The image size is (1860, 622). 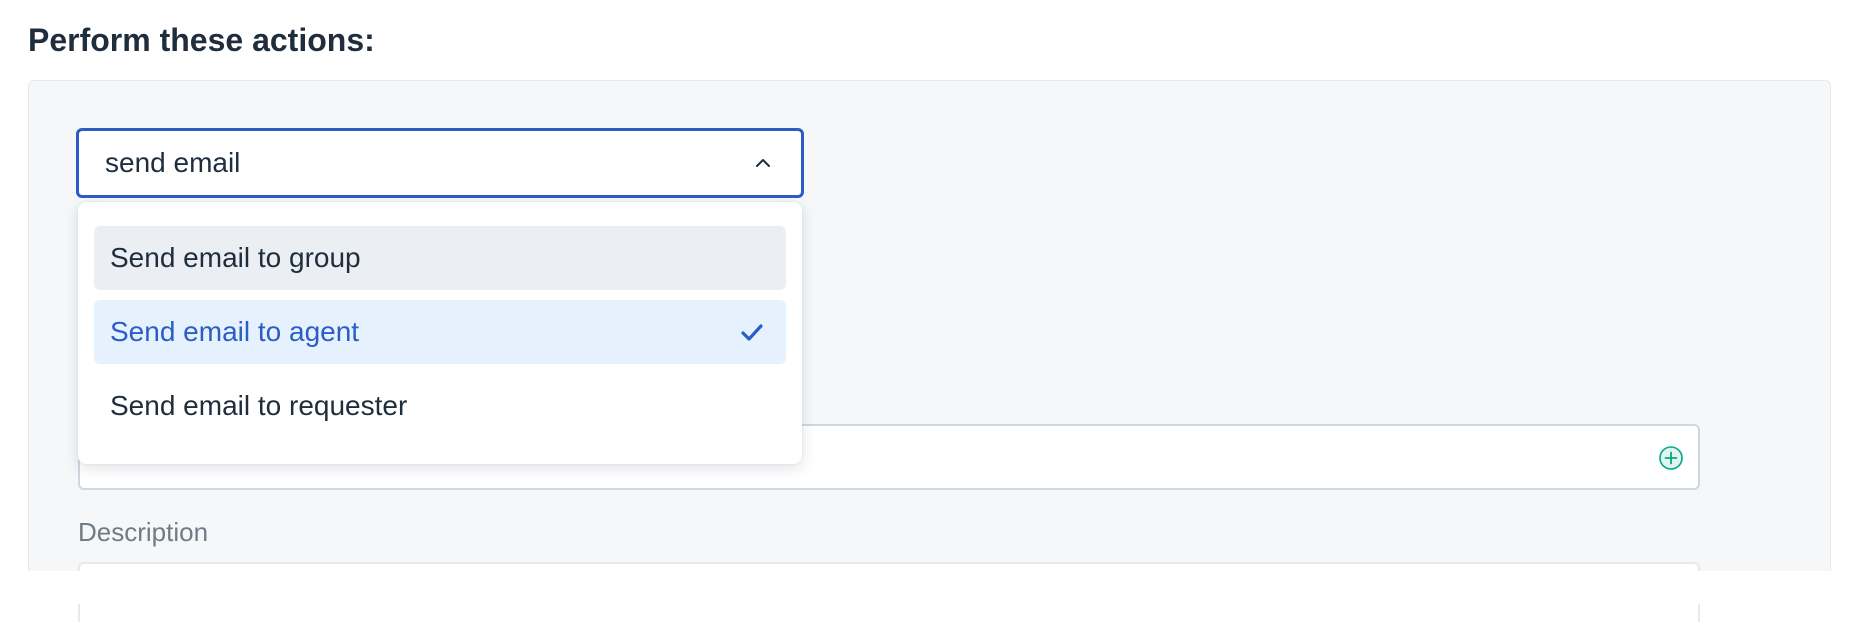 What do you see at coordinates (1671, 458) in the screenshot?
I see `add-circle-icon` at bounding box center [1671, 458].